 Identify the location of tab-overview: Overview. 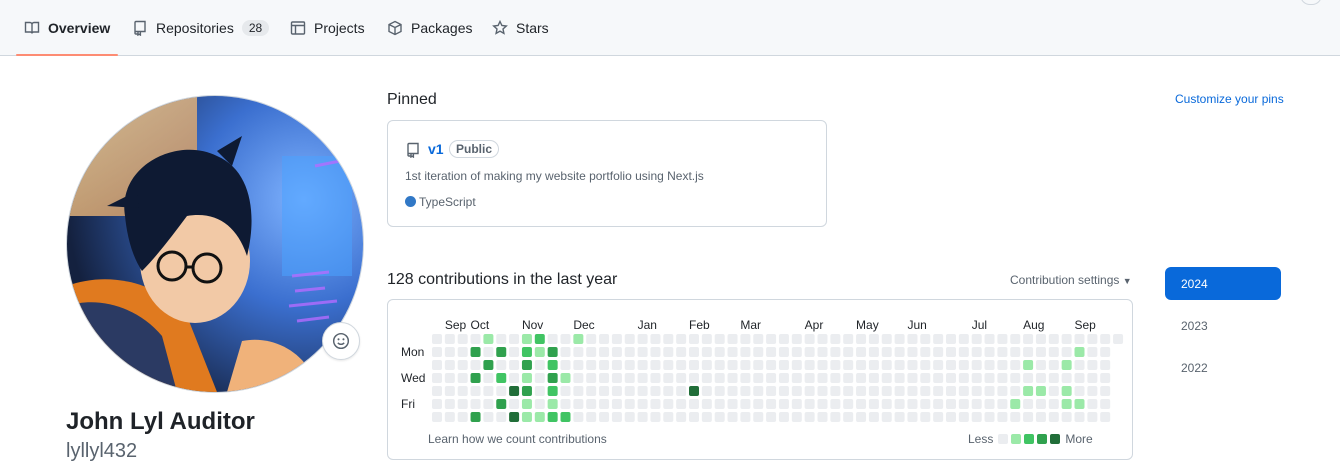
(67, 28).